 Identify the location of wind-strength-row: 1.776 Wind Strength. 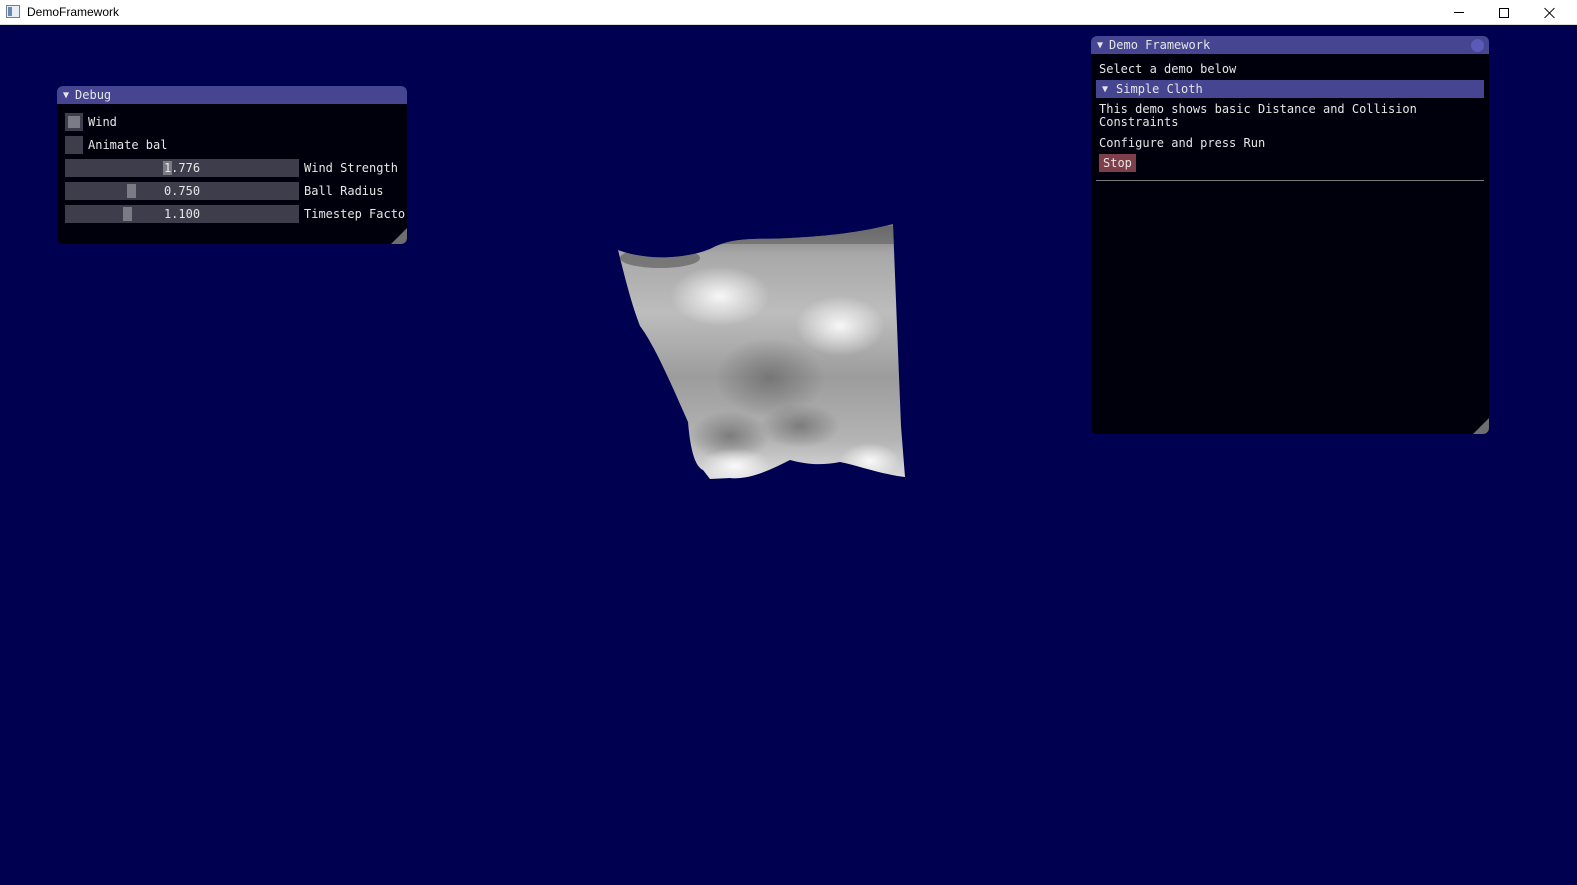
(231, 168).